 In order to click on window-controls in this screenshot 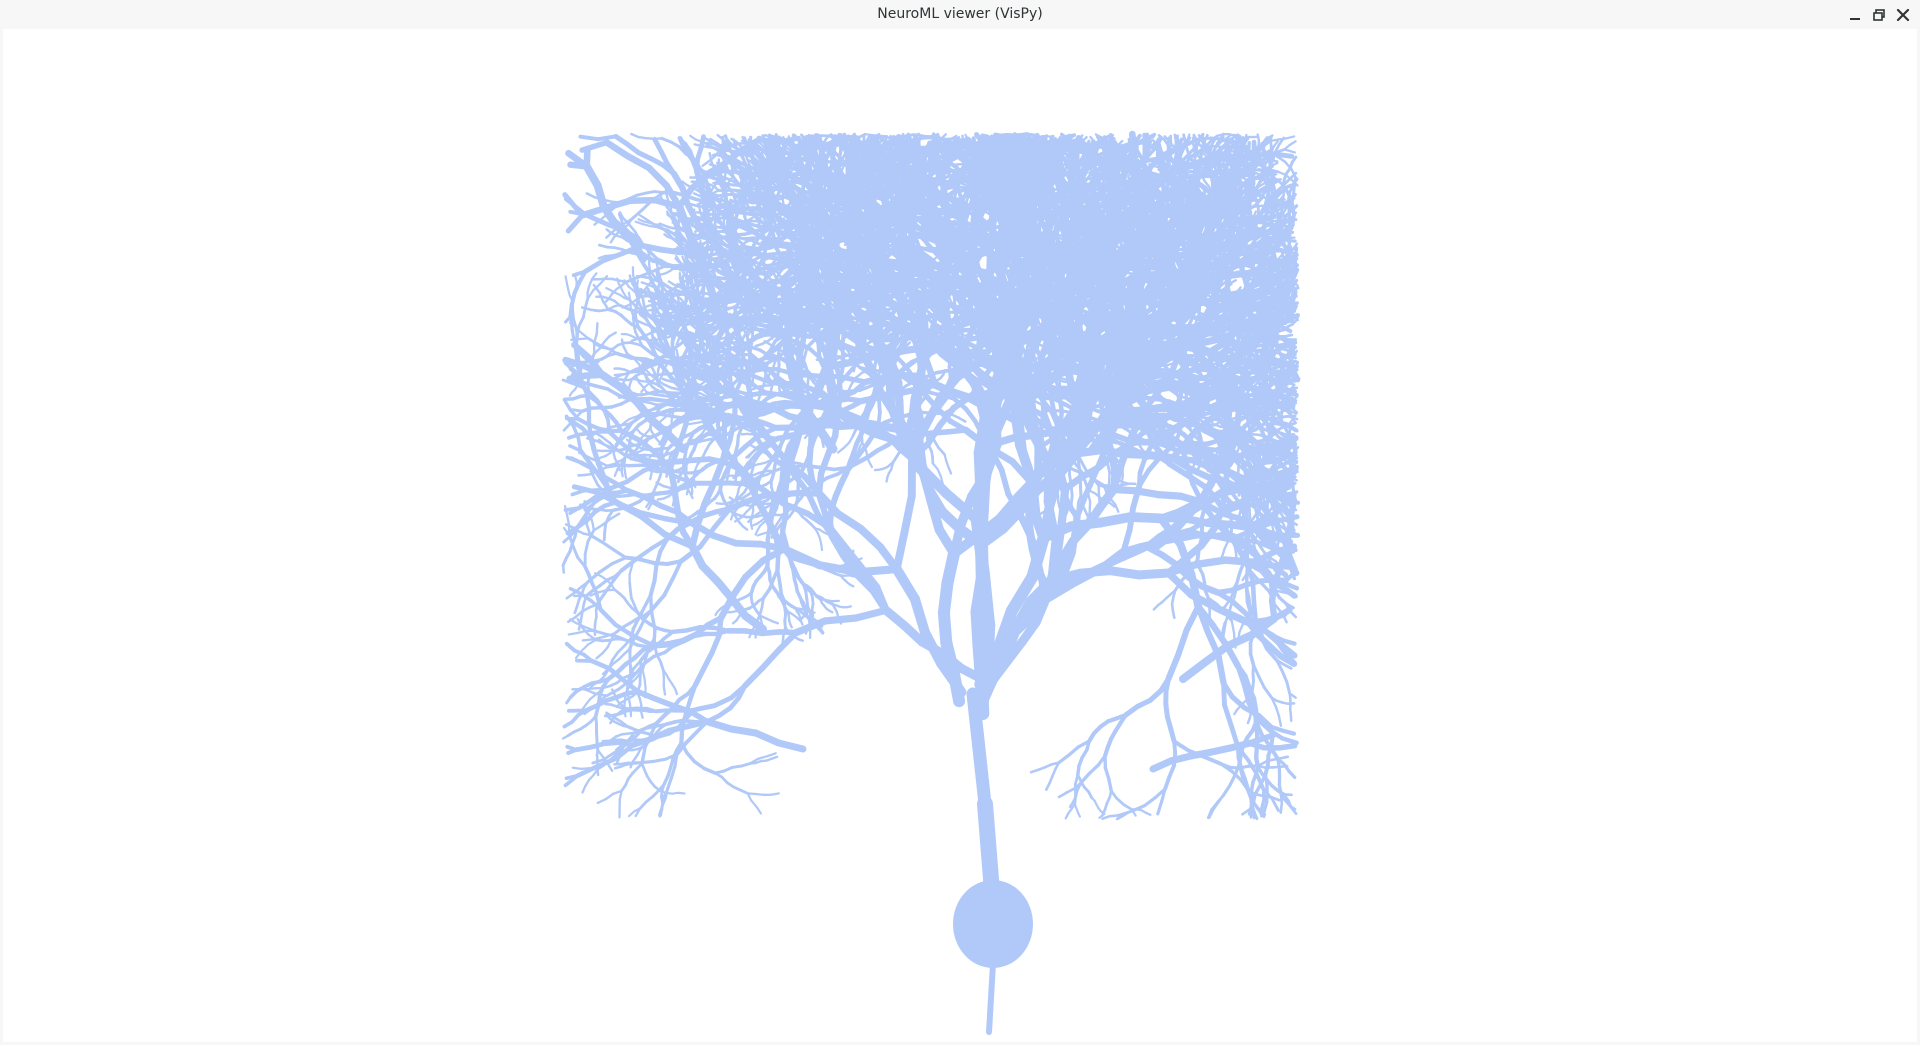, I will do `click(1879, 15)`.